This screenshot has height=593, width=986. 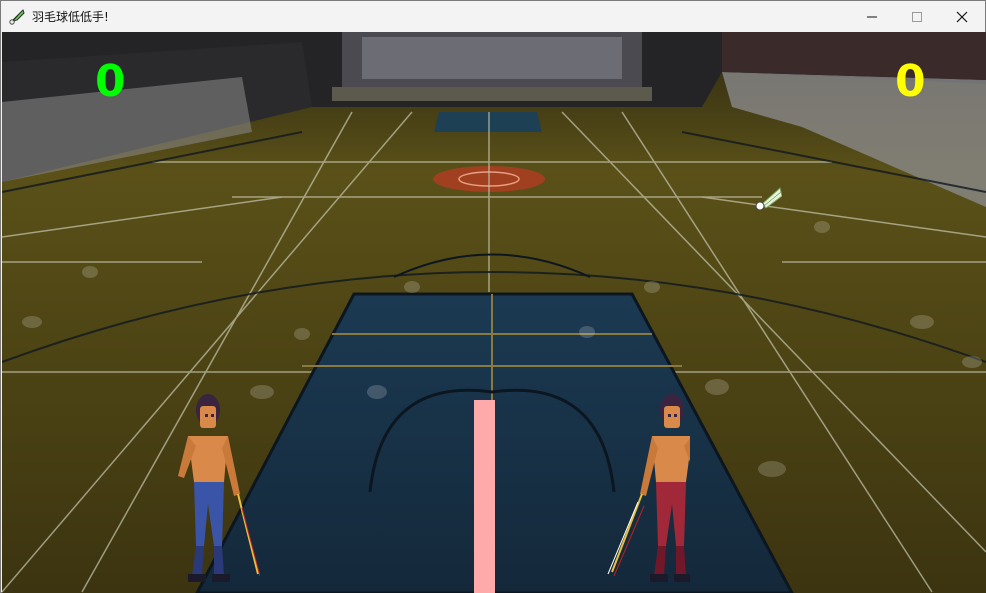 What do you see at coordinates (910, 81) in the screenshot?
I see `right-score: 0` at bounding box center [910, 81].